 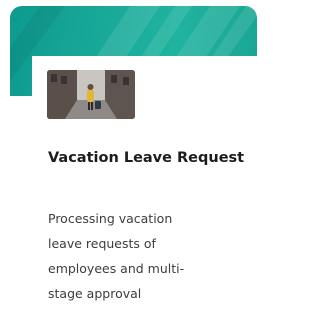 What do you see at coordinates (146, 158) in the screenshot?
I see `card-title: Vacation Leave Request` at bounding box center [146, 158].